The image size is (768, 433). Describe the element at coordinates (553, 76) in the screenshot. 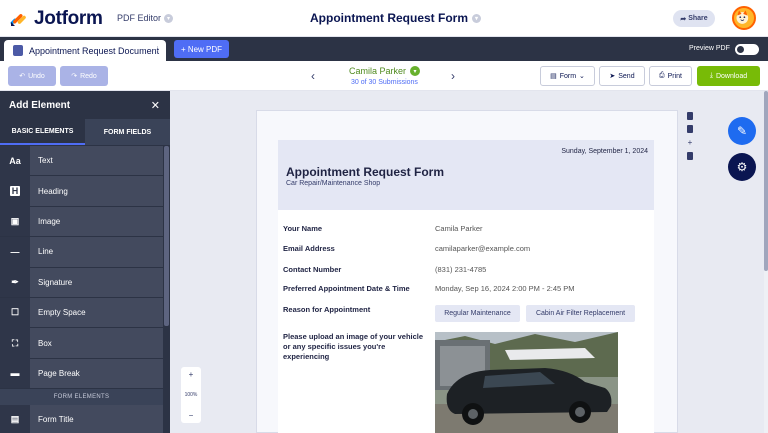

I see `form-icon: ▤` at that location.